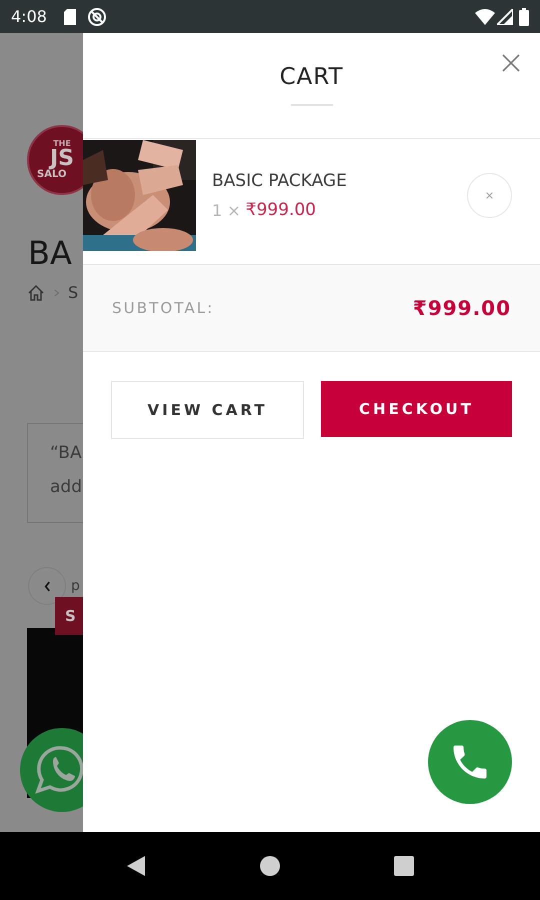 The height and width of the screenshot is (900, 540). Describe the element at coordinates (416, 409) in the screenshot. I see `checkout-button: CHECKOUT` at that location.